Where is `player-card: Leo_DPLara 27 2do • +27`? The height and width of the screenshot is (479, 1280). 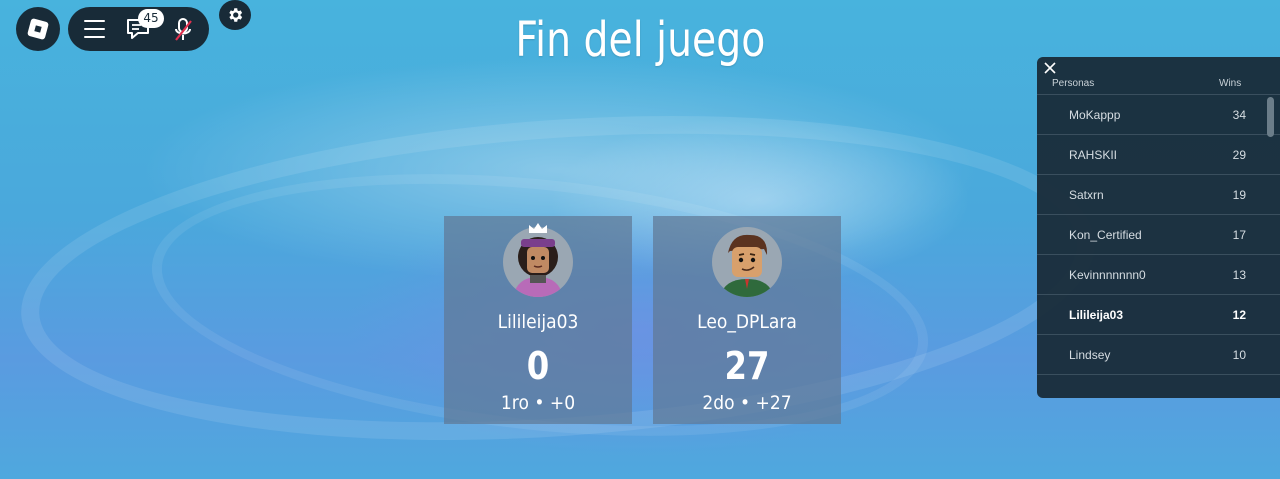
player-card: Leo_DPLara 27 2do • +27 is located at coordinates (747, 320).